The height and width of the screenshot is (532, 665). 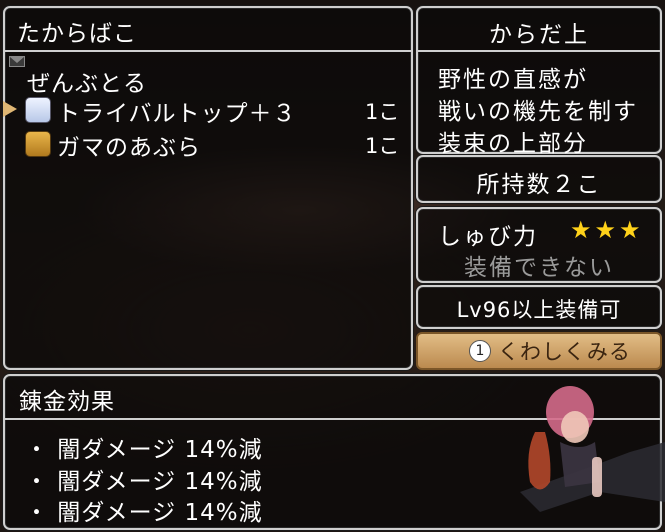 What do you see at coordinates (539, 35) in the screenshot?
I see `item-category: からだ上` at bounding box center [539, 35].